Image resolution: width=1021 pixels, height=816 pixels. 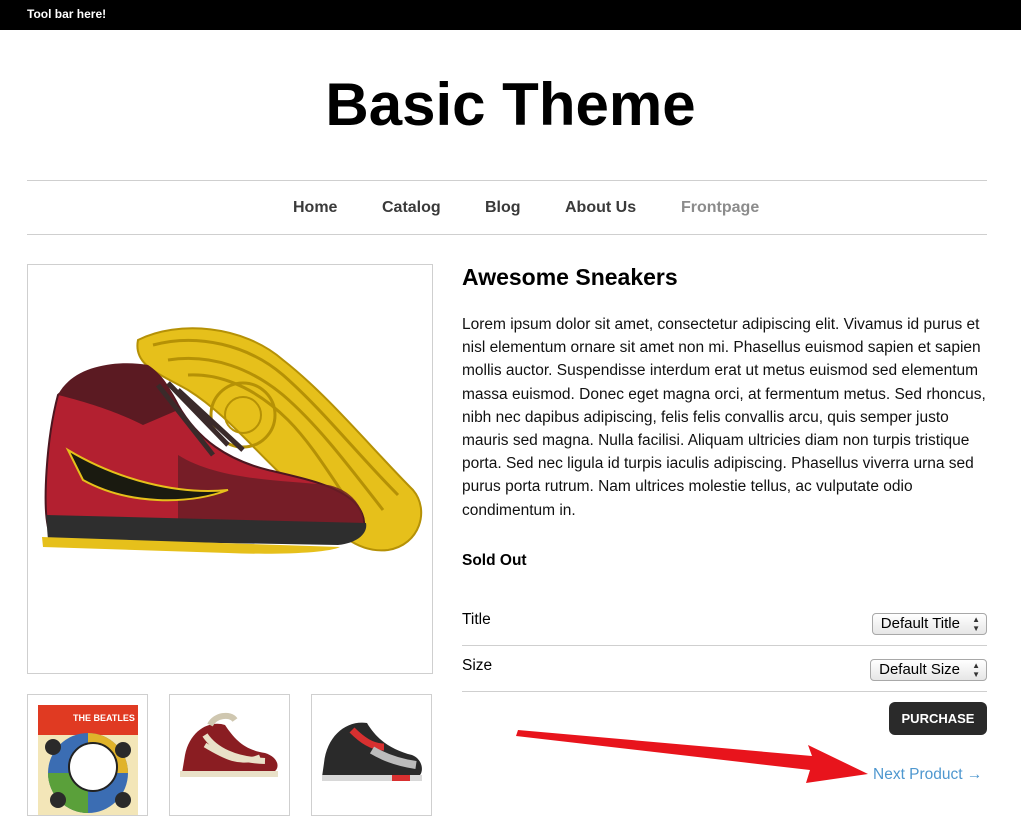 I want to click on main-nav: Home Catalog Blog About Us Frontpage, so click(x=507, y=207).